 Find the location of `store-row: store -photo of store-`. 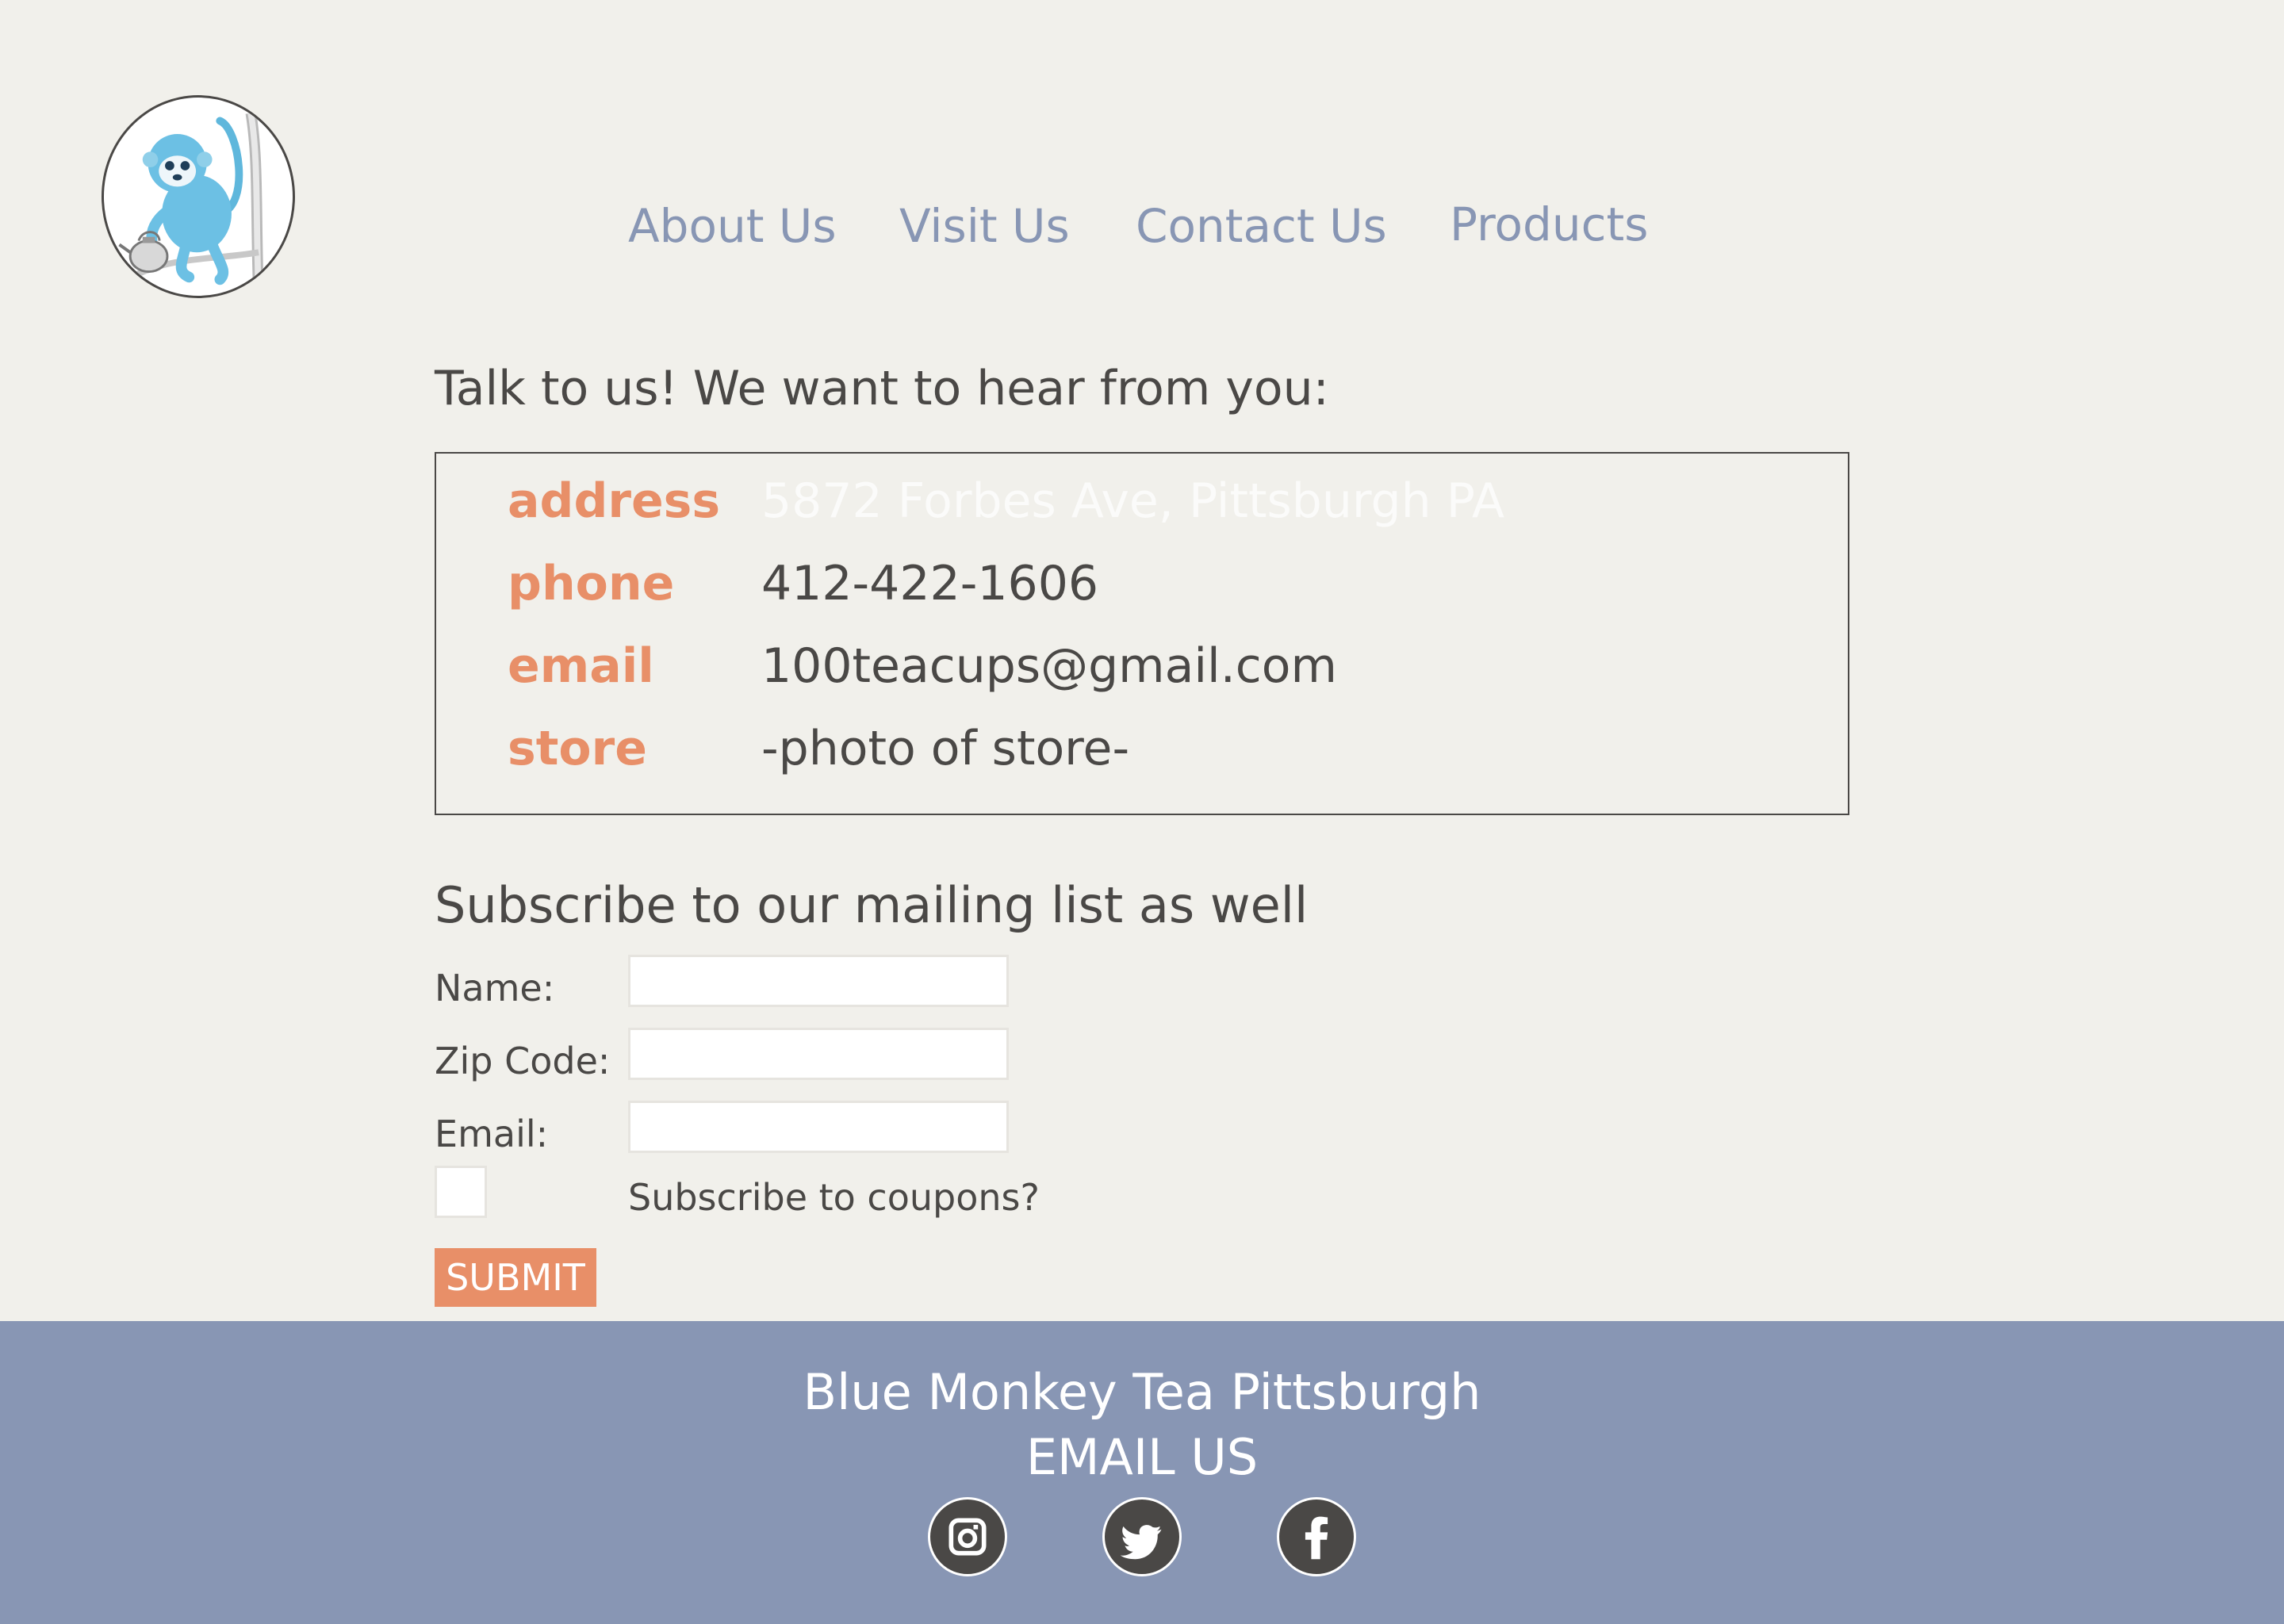

store-row: store -photo of store- is located at coordinates (1142, 748).